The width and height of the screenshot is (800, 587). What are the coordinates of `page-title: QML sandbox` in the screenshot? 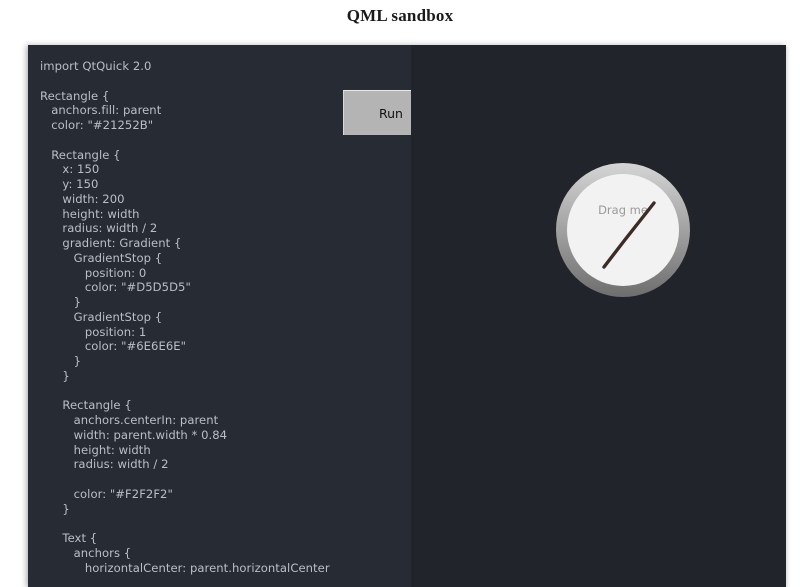 It's located at (400, 15).